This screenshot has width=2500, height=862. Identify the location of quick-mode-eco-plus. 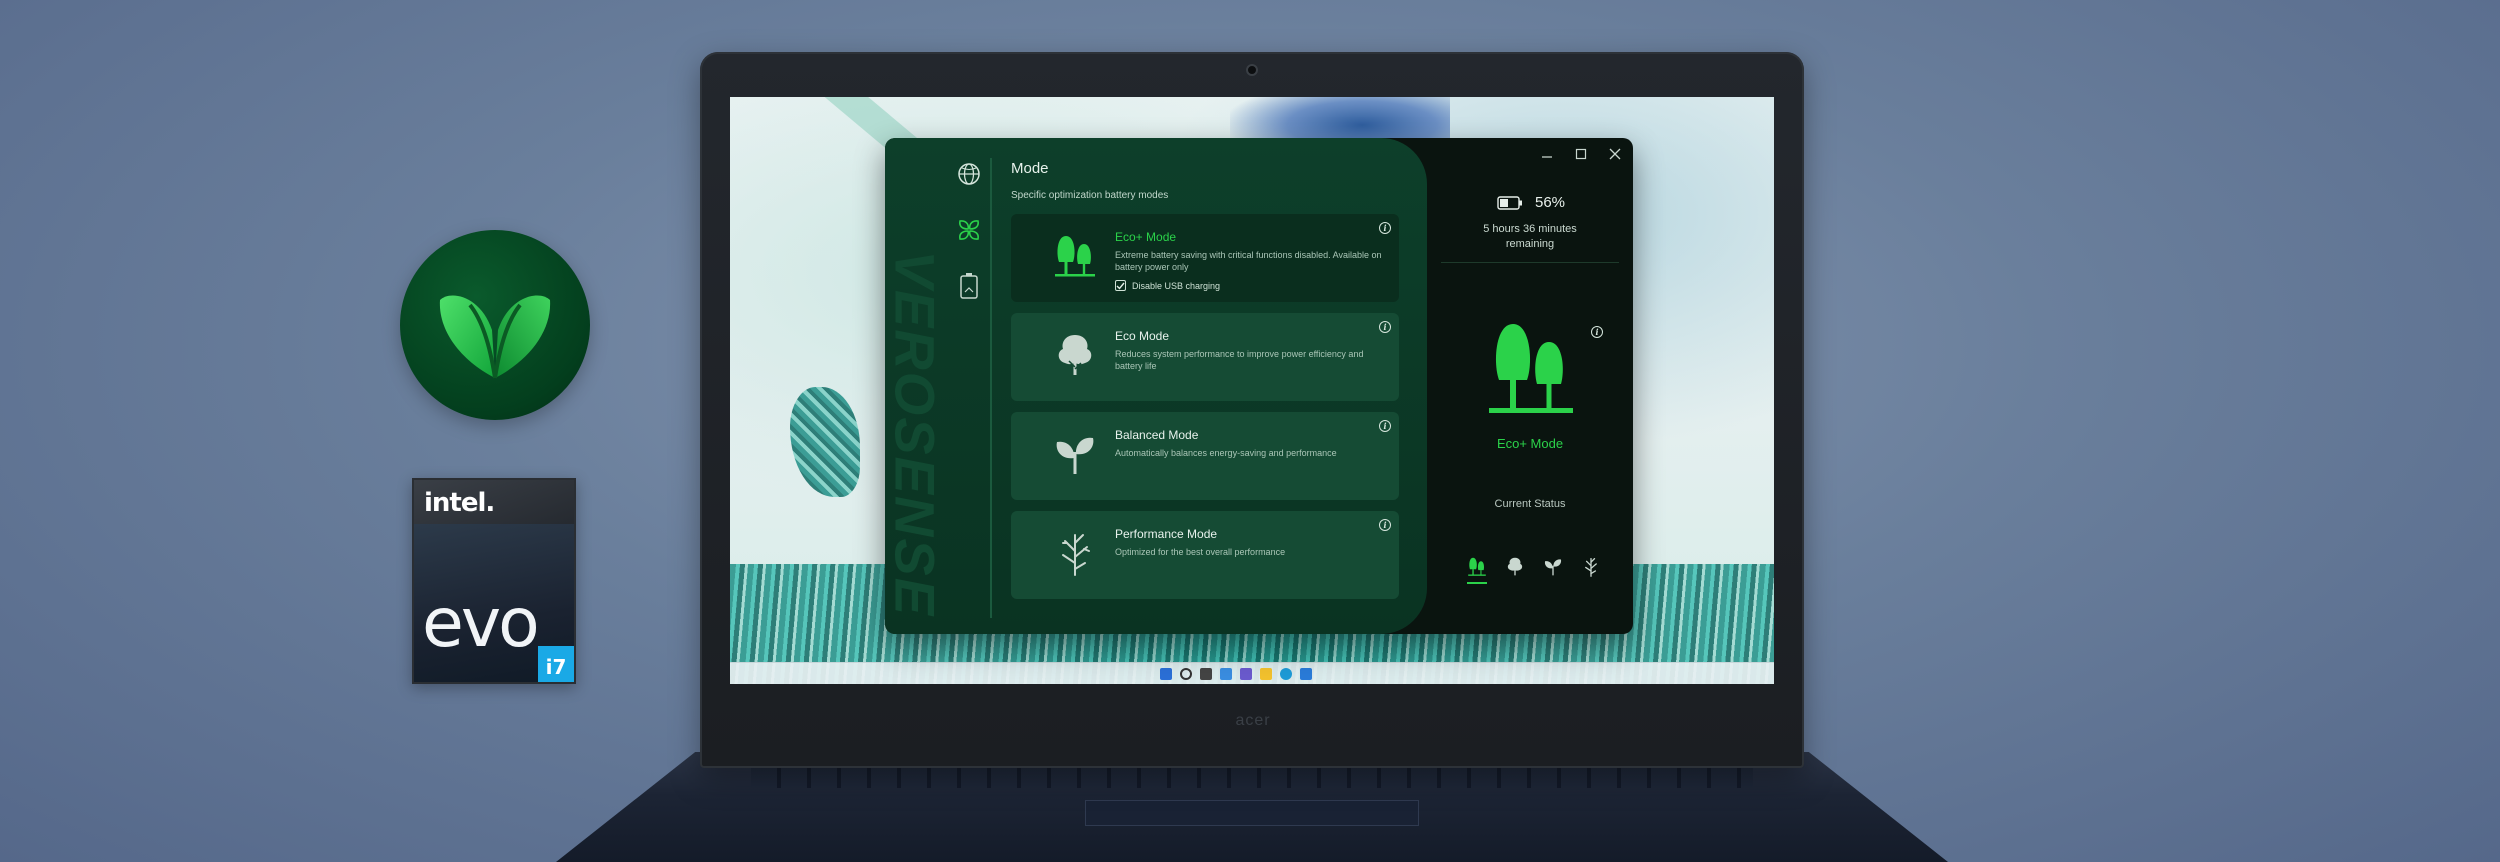
(1477, 570).